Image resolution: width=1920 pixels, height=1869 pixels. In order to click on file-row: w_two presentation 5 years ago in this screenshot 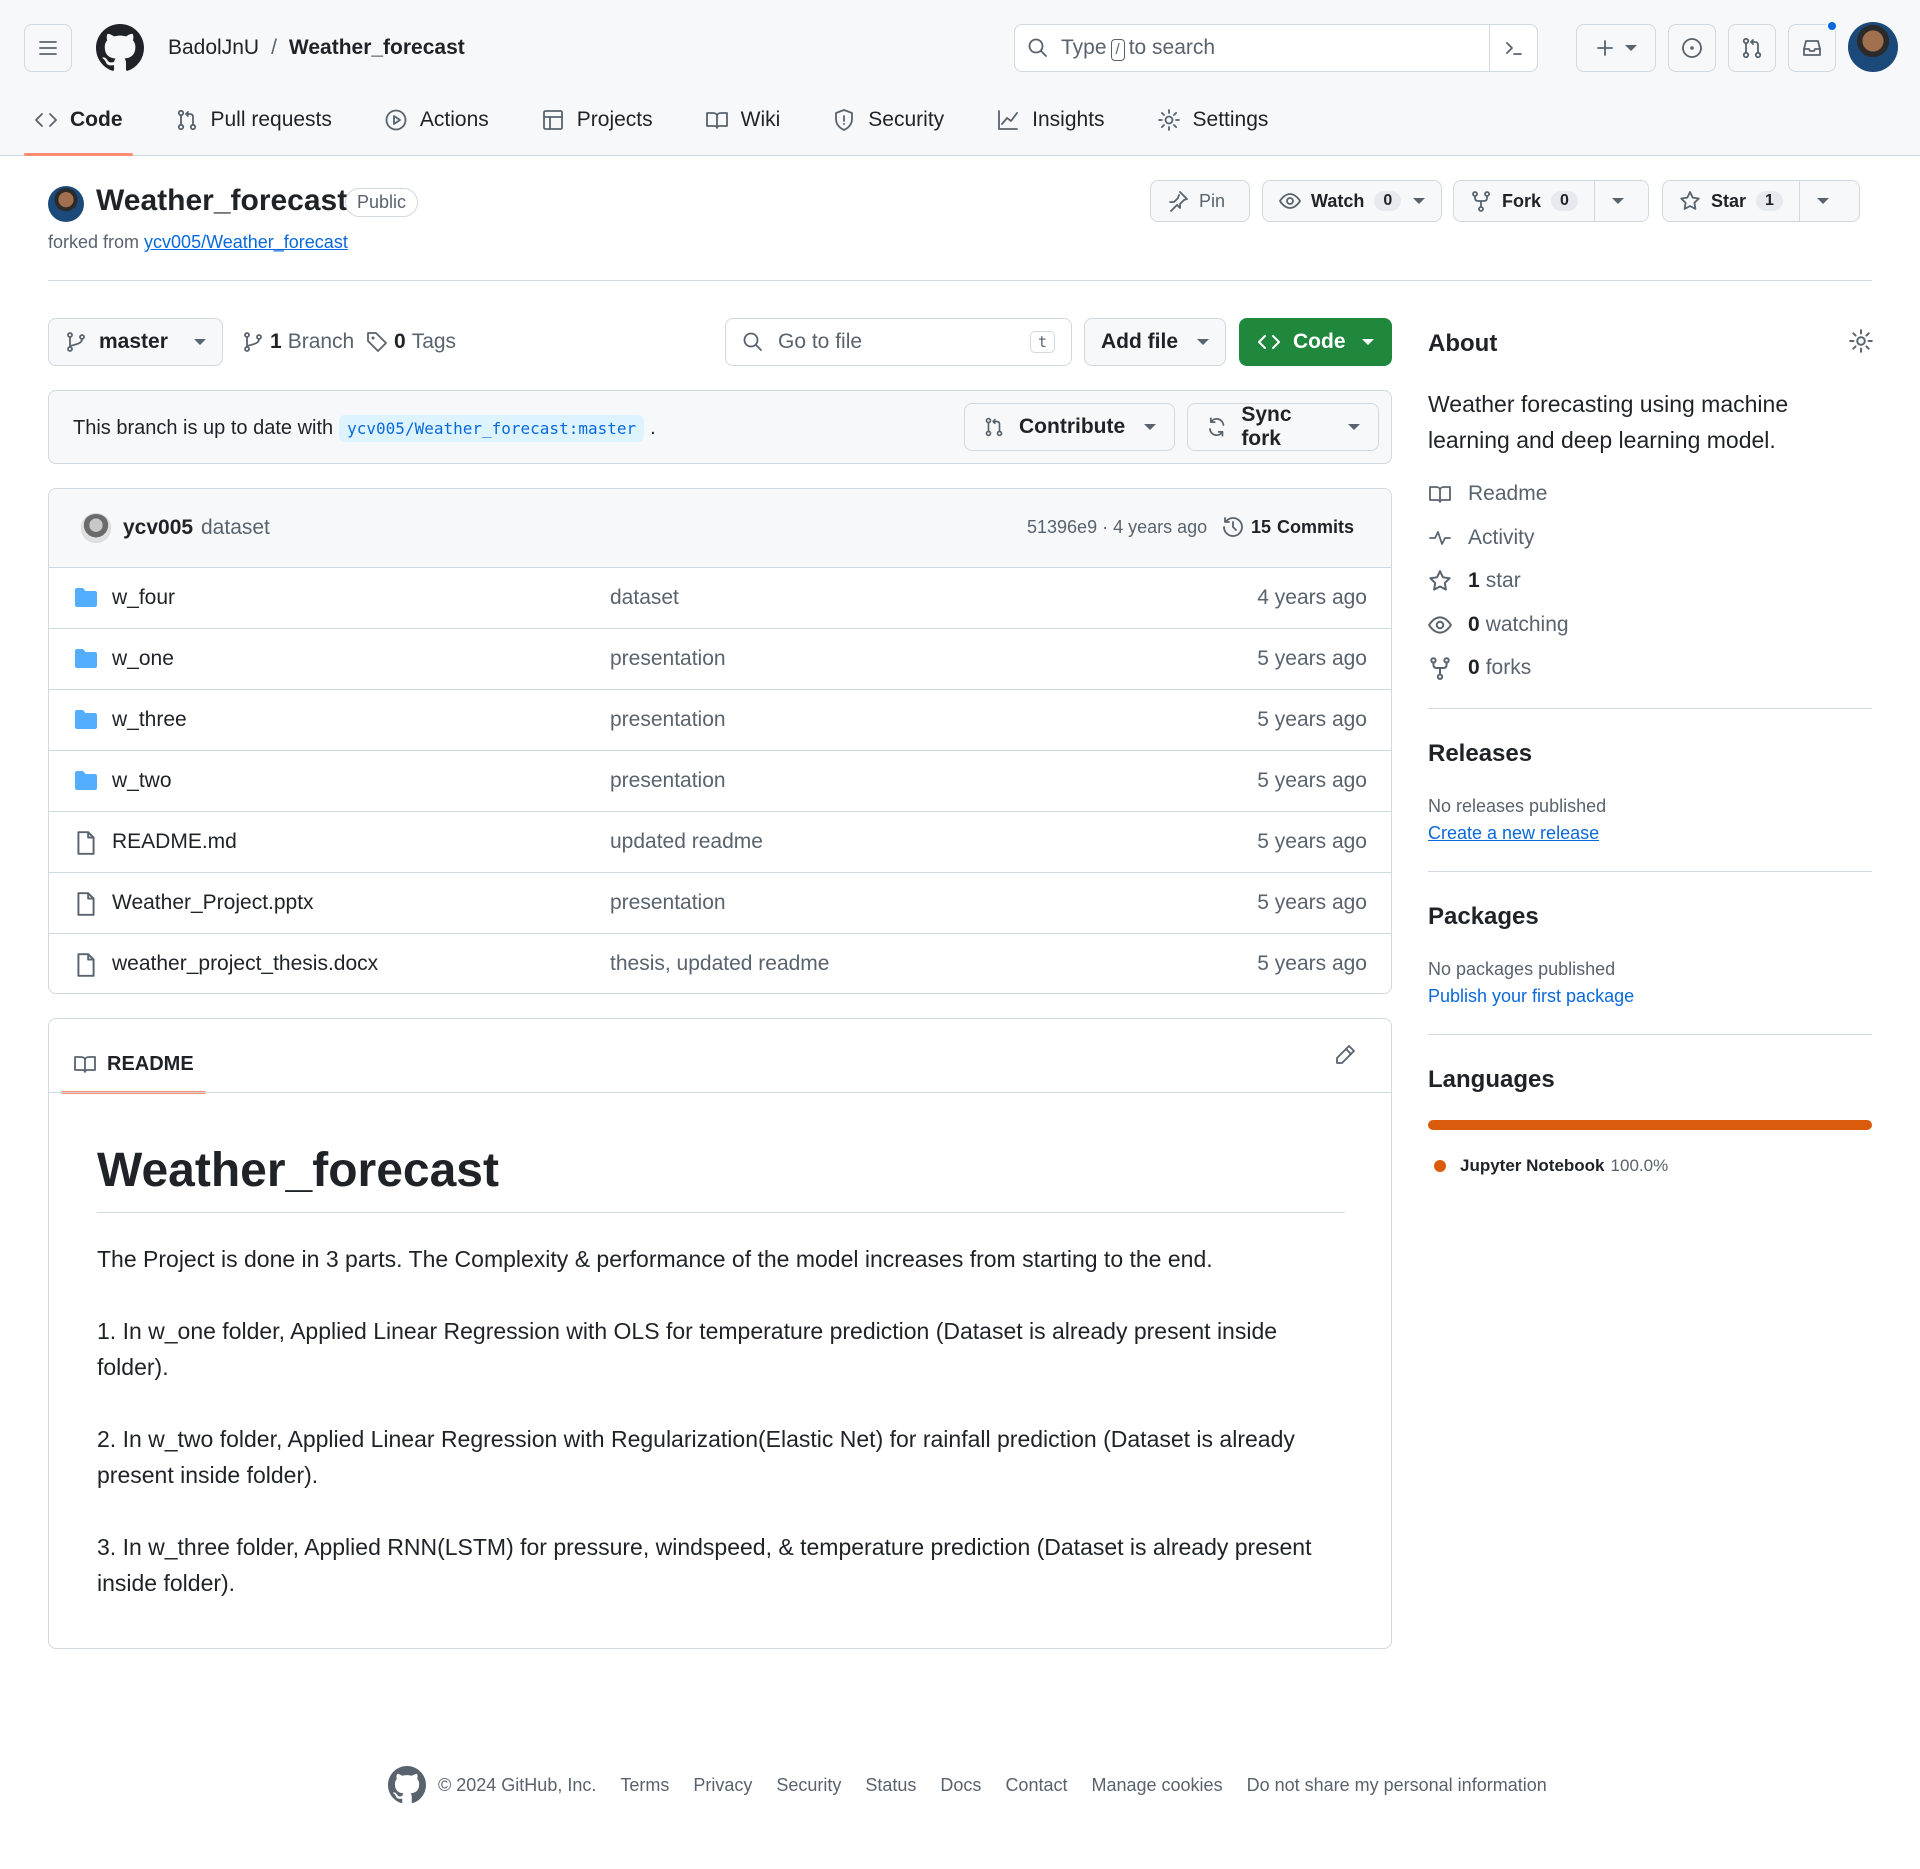, I will do `click(720, 781)`.